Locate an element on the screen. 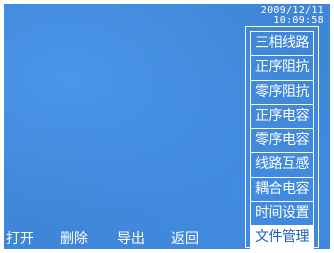 The height and width of the screenshot is (253, 334). menu-item-positive-sequence-capacitance: 正序电容 is located at coordinates (282, 116).